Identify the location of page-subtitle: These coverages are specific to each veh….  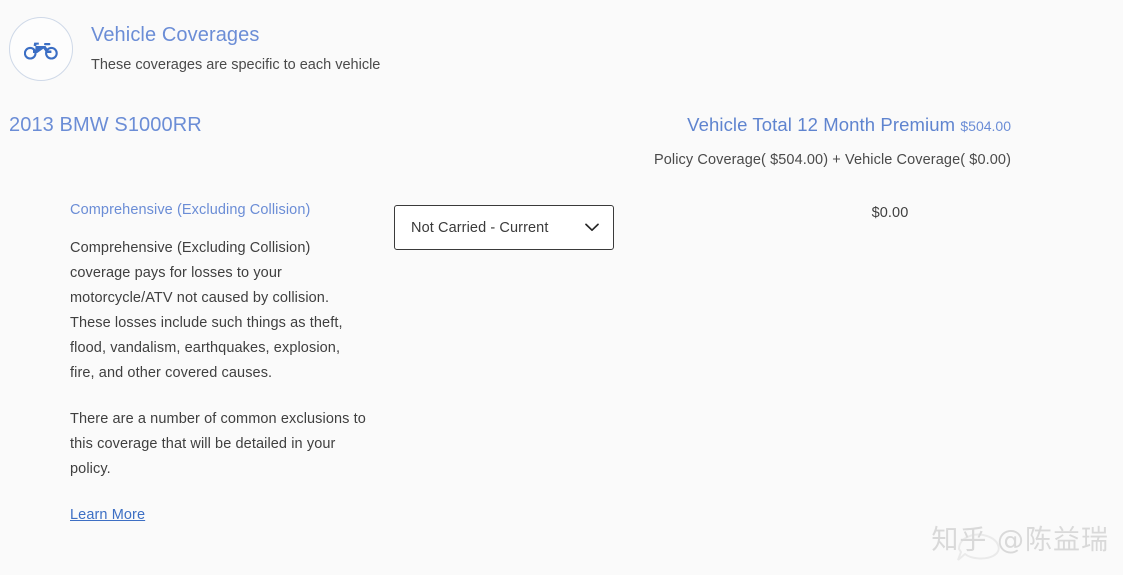
(236, 65).